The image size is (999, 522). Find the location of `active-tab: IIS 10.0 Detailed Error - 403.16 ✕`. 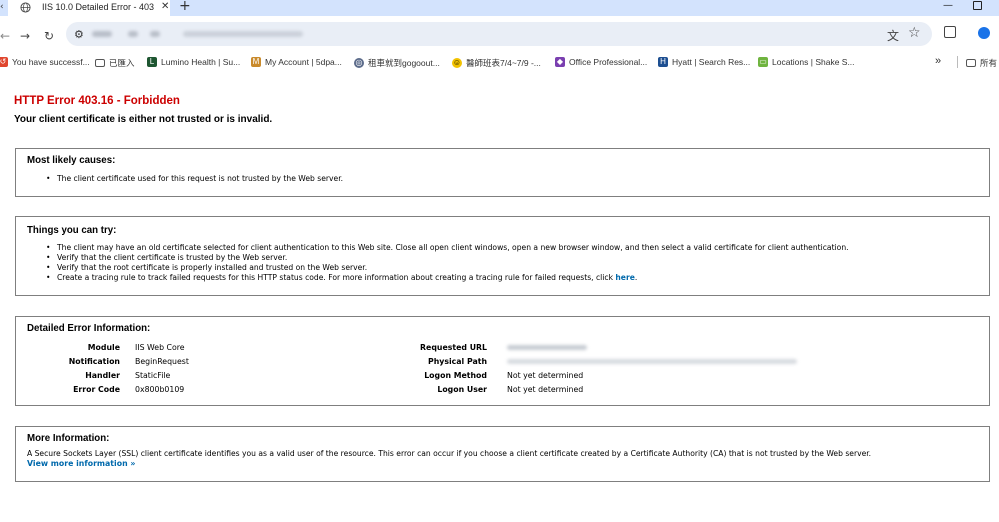

active-tab: IIS 10.0 Detailed Error - 403.16 ✕ is located at coordinates (89, 8).